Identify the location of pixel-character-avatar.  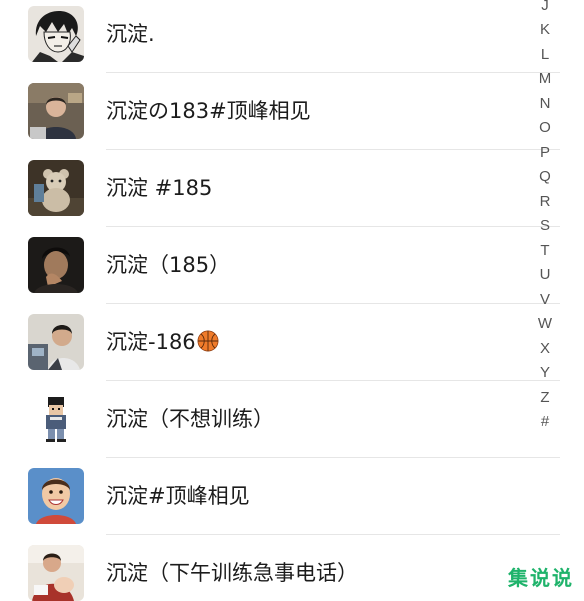
(56, 419).